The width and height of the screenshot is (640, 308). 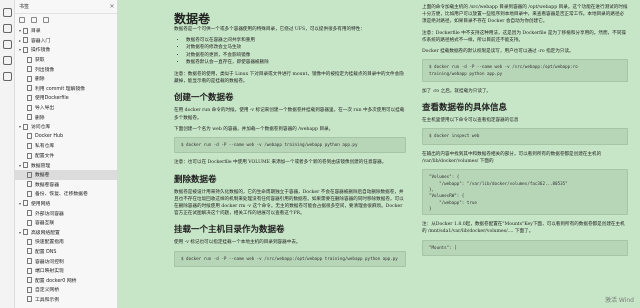 What do you see at coordinates (66, 271) in the screenshot?
I see `bookmark-item: 端口映射实现` at bounding box center [66, 271].